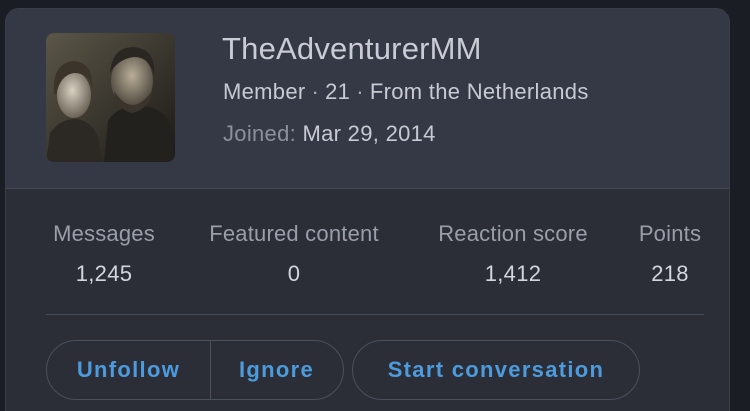 The image size is (750, 411). Describe the element at coordinates (670, 254) in the screenshot. I see `stat-points: Points 218` at that location.